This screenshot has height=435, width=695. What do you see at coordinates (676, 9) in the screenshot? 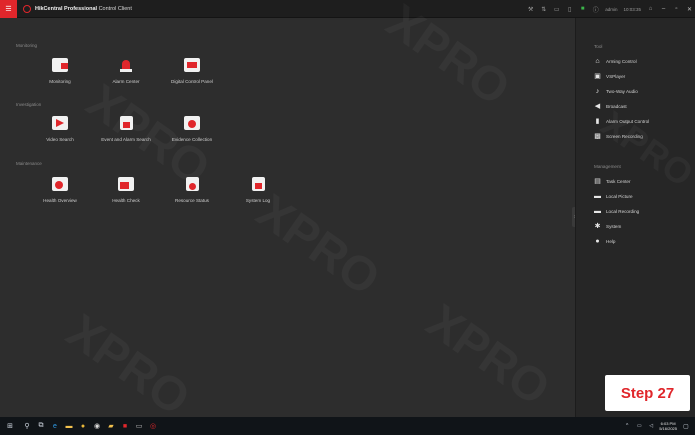
I see `maximize-button: ▫` at bounding box center [676, 9].